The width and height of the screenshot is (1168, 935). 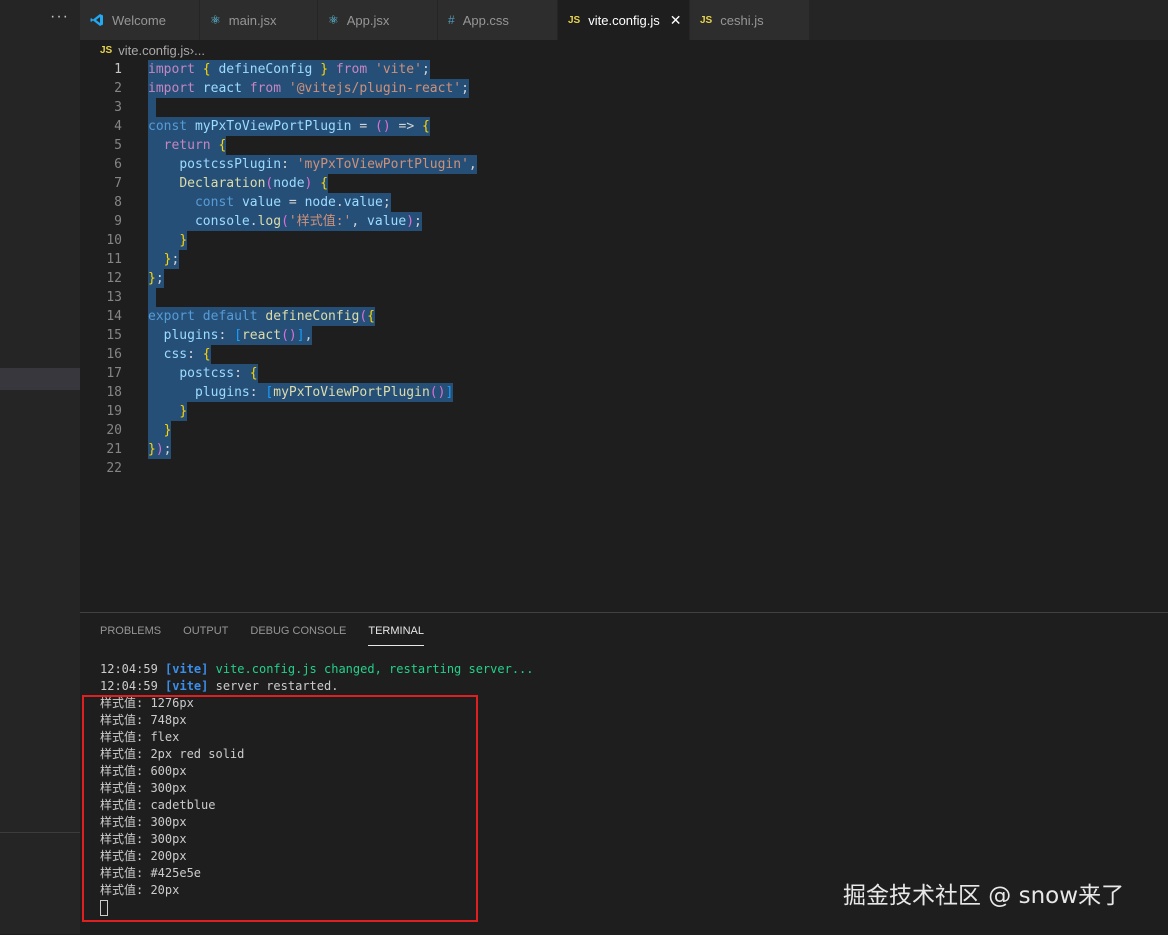 What do you see at coordinates (40, 467) in the screenshot?
I see `explorer-sidebar: ···` at bounding box center [40, 467].